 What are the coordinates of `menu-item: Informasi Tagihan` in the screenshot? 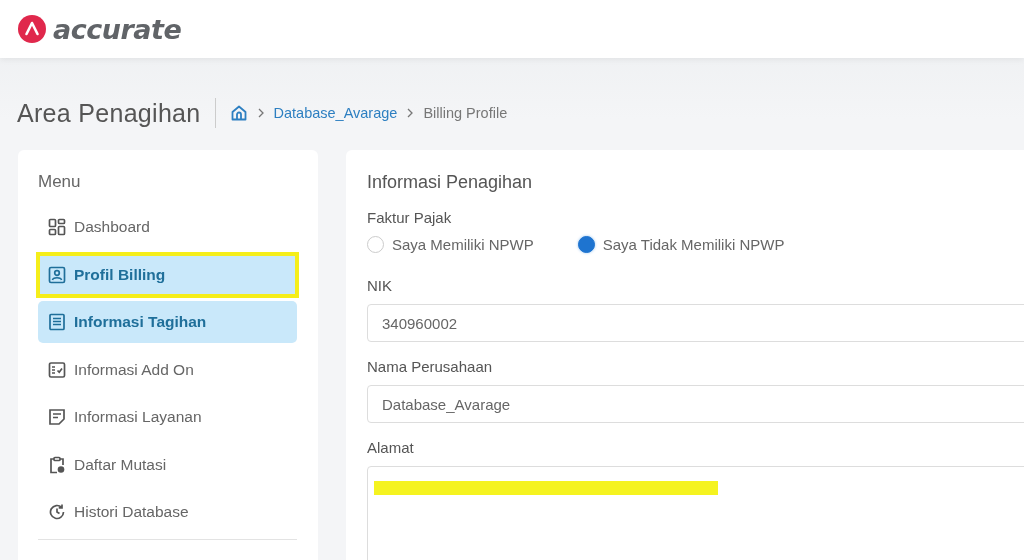 It's located at (167, 322).